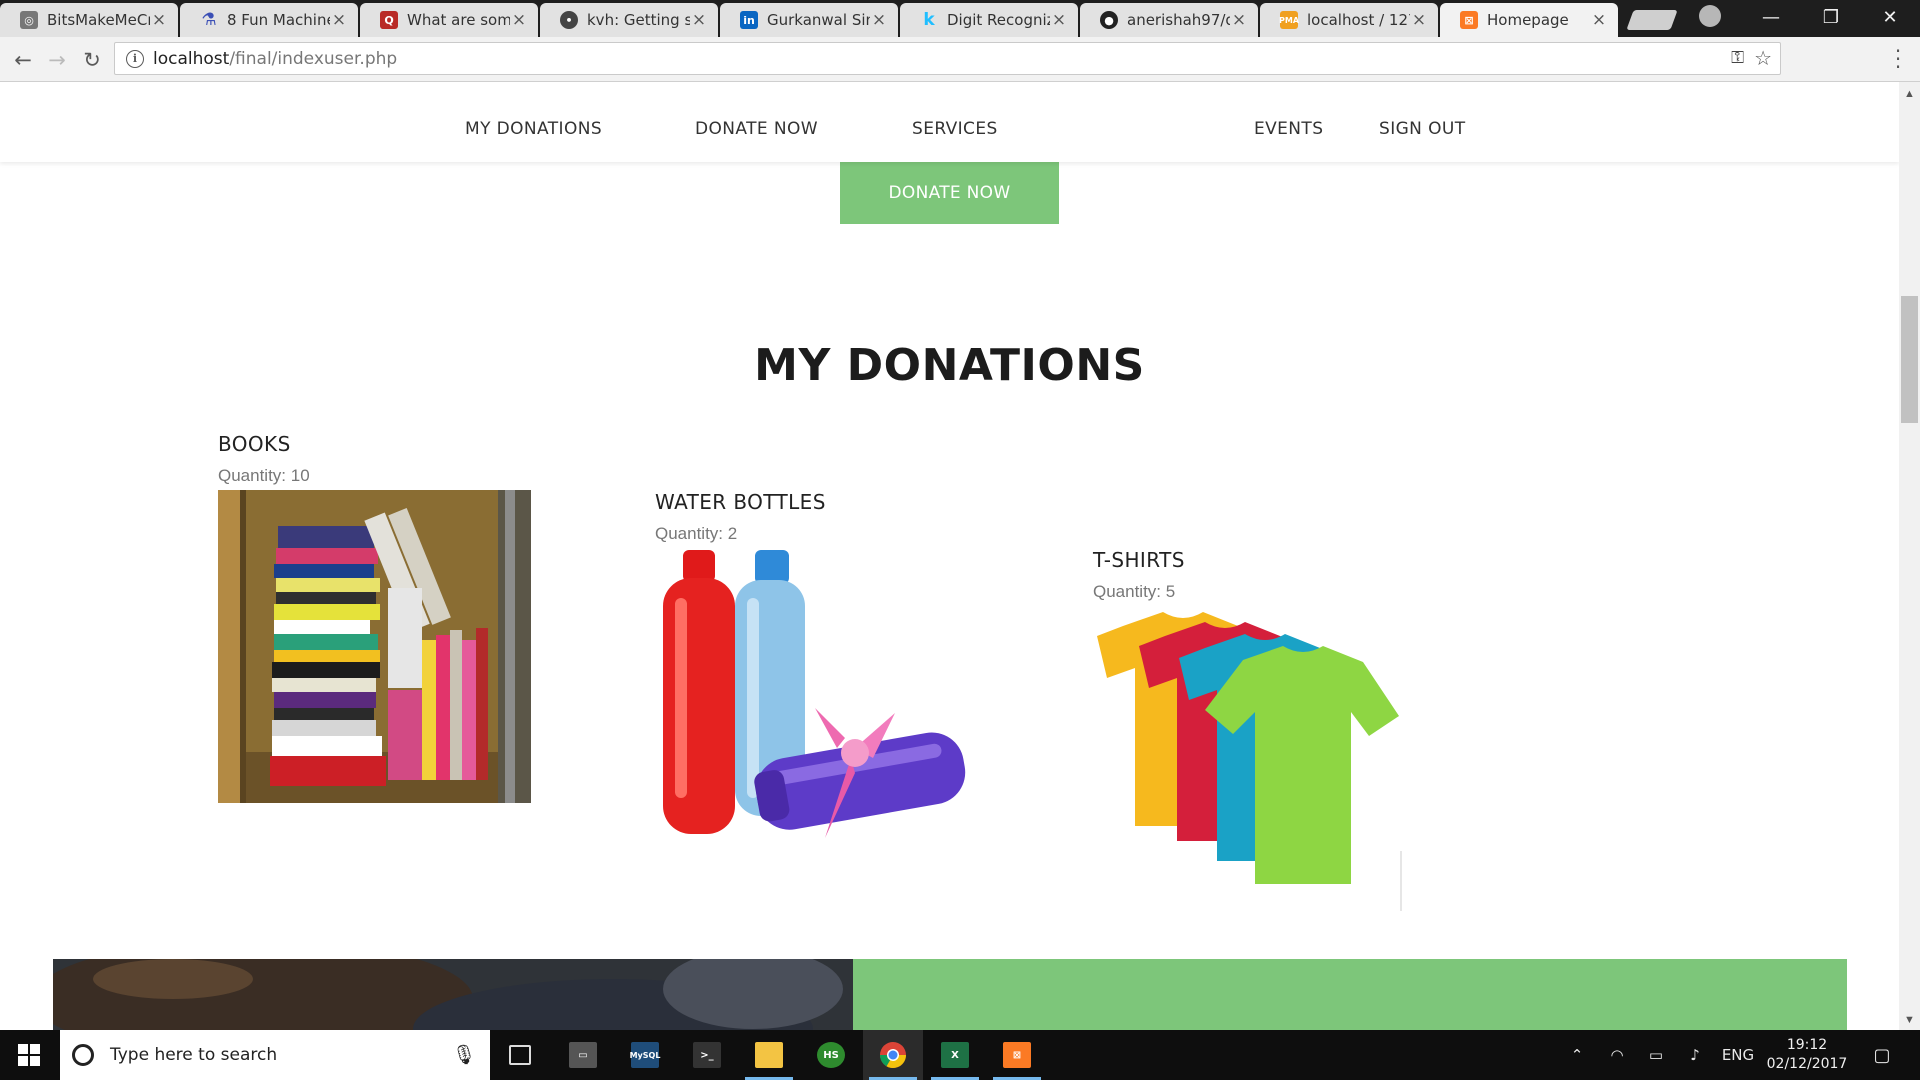  What do you see at coordinates (209, 20) in the screenshot?
I see `flask-icon: ⚗` at bounding box center [209, 20].